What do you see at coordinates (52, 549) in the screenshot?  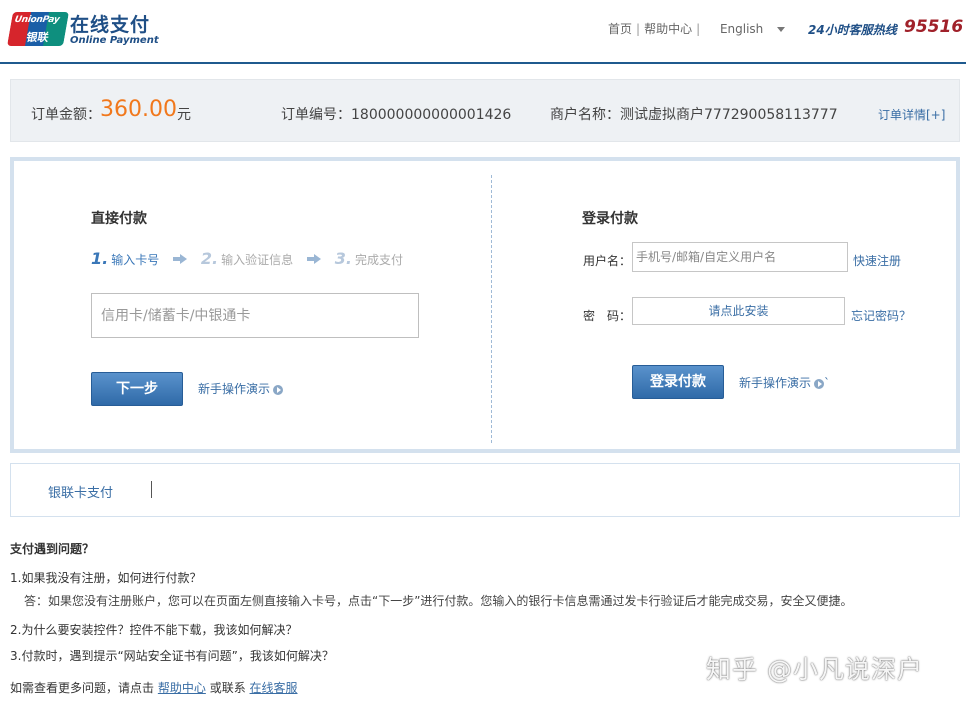 I see `faq-title: 支付遇到问题？` at bounding box center [52, 549].